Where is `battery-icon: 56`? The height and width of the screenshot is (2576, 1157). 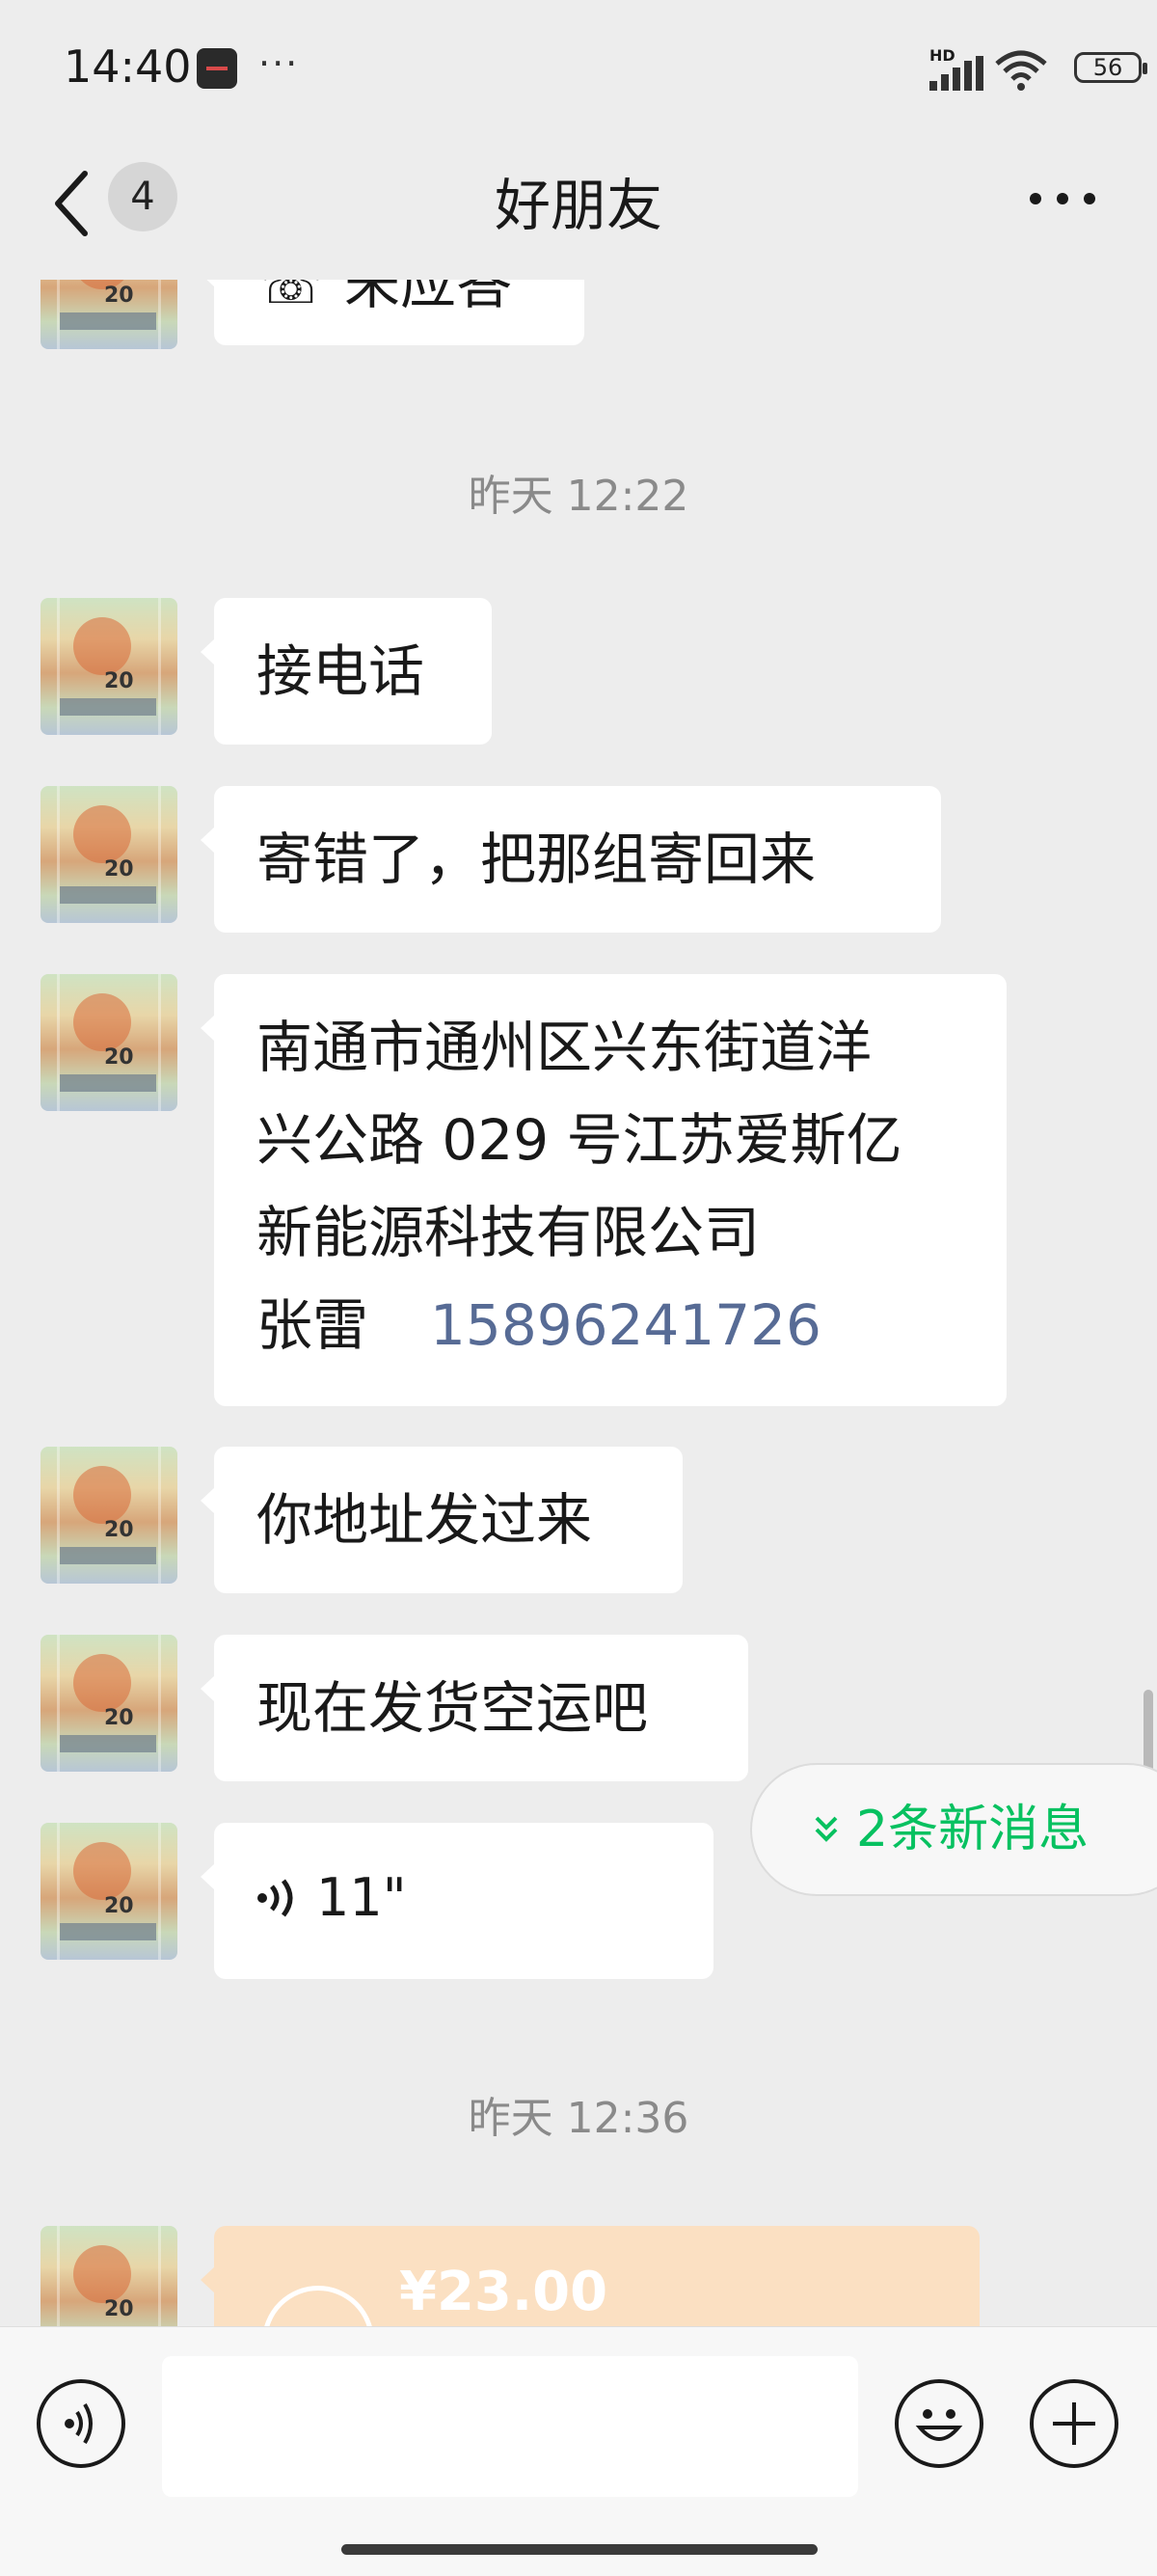 battery-icon: 56 is located at coordinates (1110, 67).